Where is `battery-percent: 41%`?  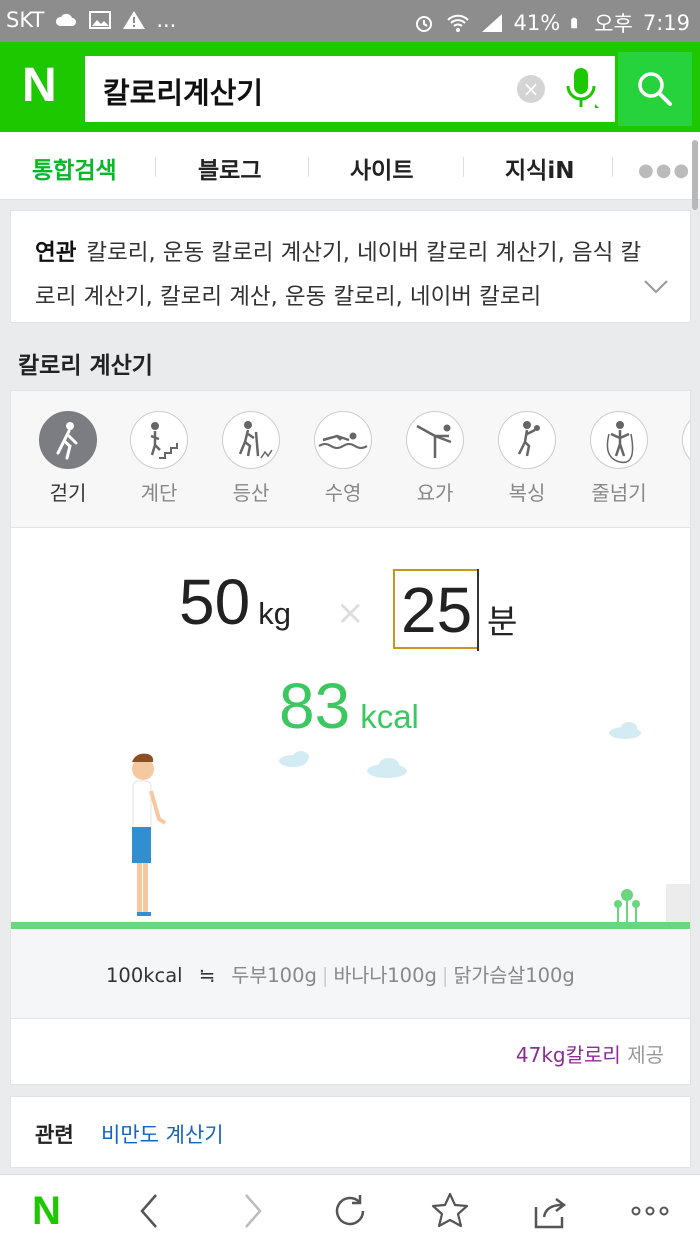 battery-percent: 41% is located at coordinates (537, 23).